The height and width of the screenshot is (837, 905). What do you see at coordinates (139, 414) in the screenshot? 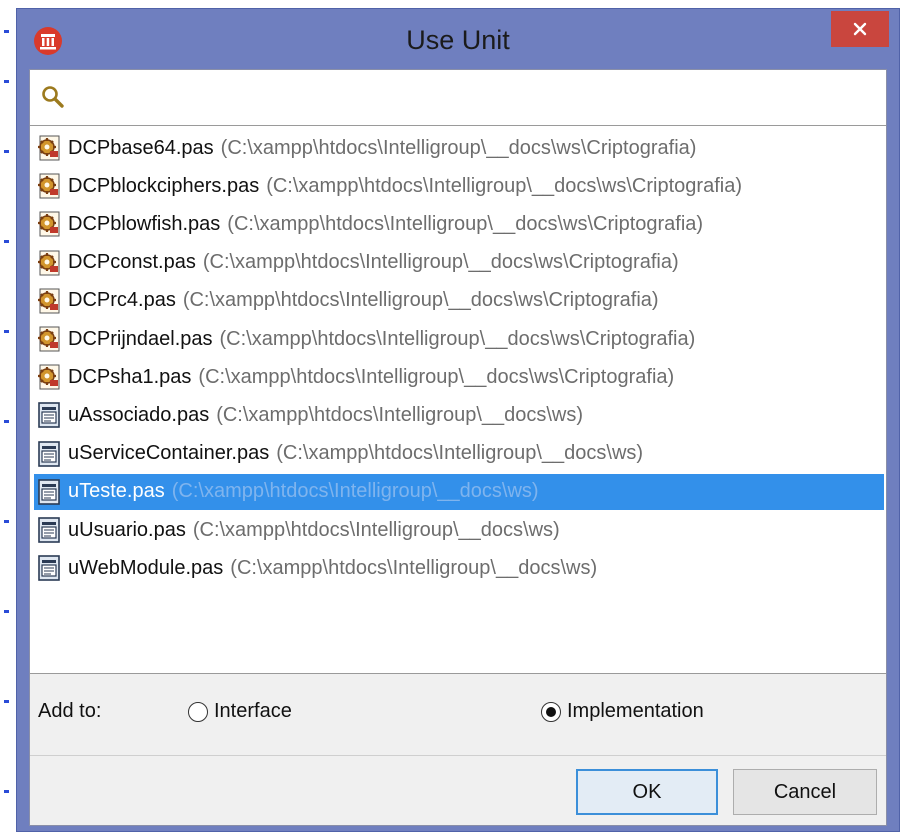
I see `unit-name: uAssociado.pas` at bounding box center [139, 414].